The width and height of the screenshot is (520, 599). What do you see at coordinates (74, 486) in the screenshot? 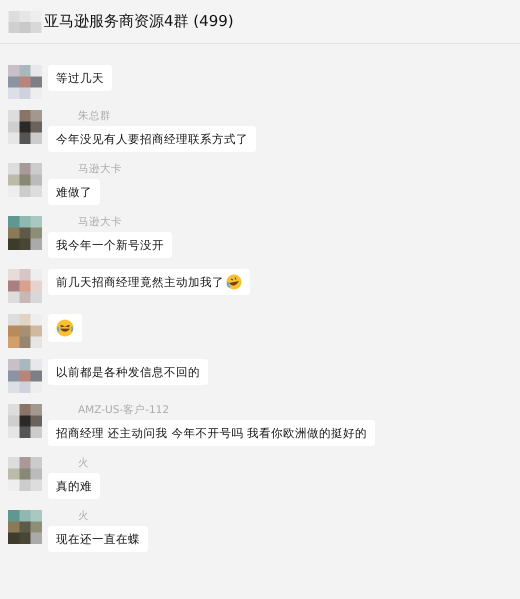
I see `message-bubble: 真的难` at bounding box center [74, 486].